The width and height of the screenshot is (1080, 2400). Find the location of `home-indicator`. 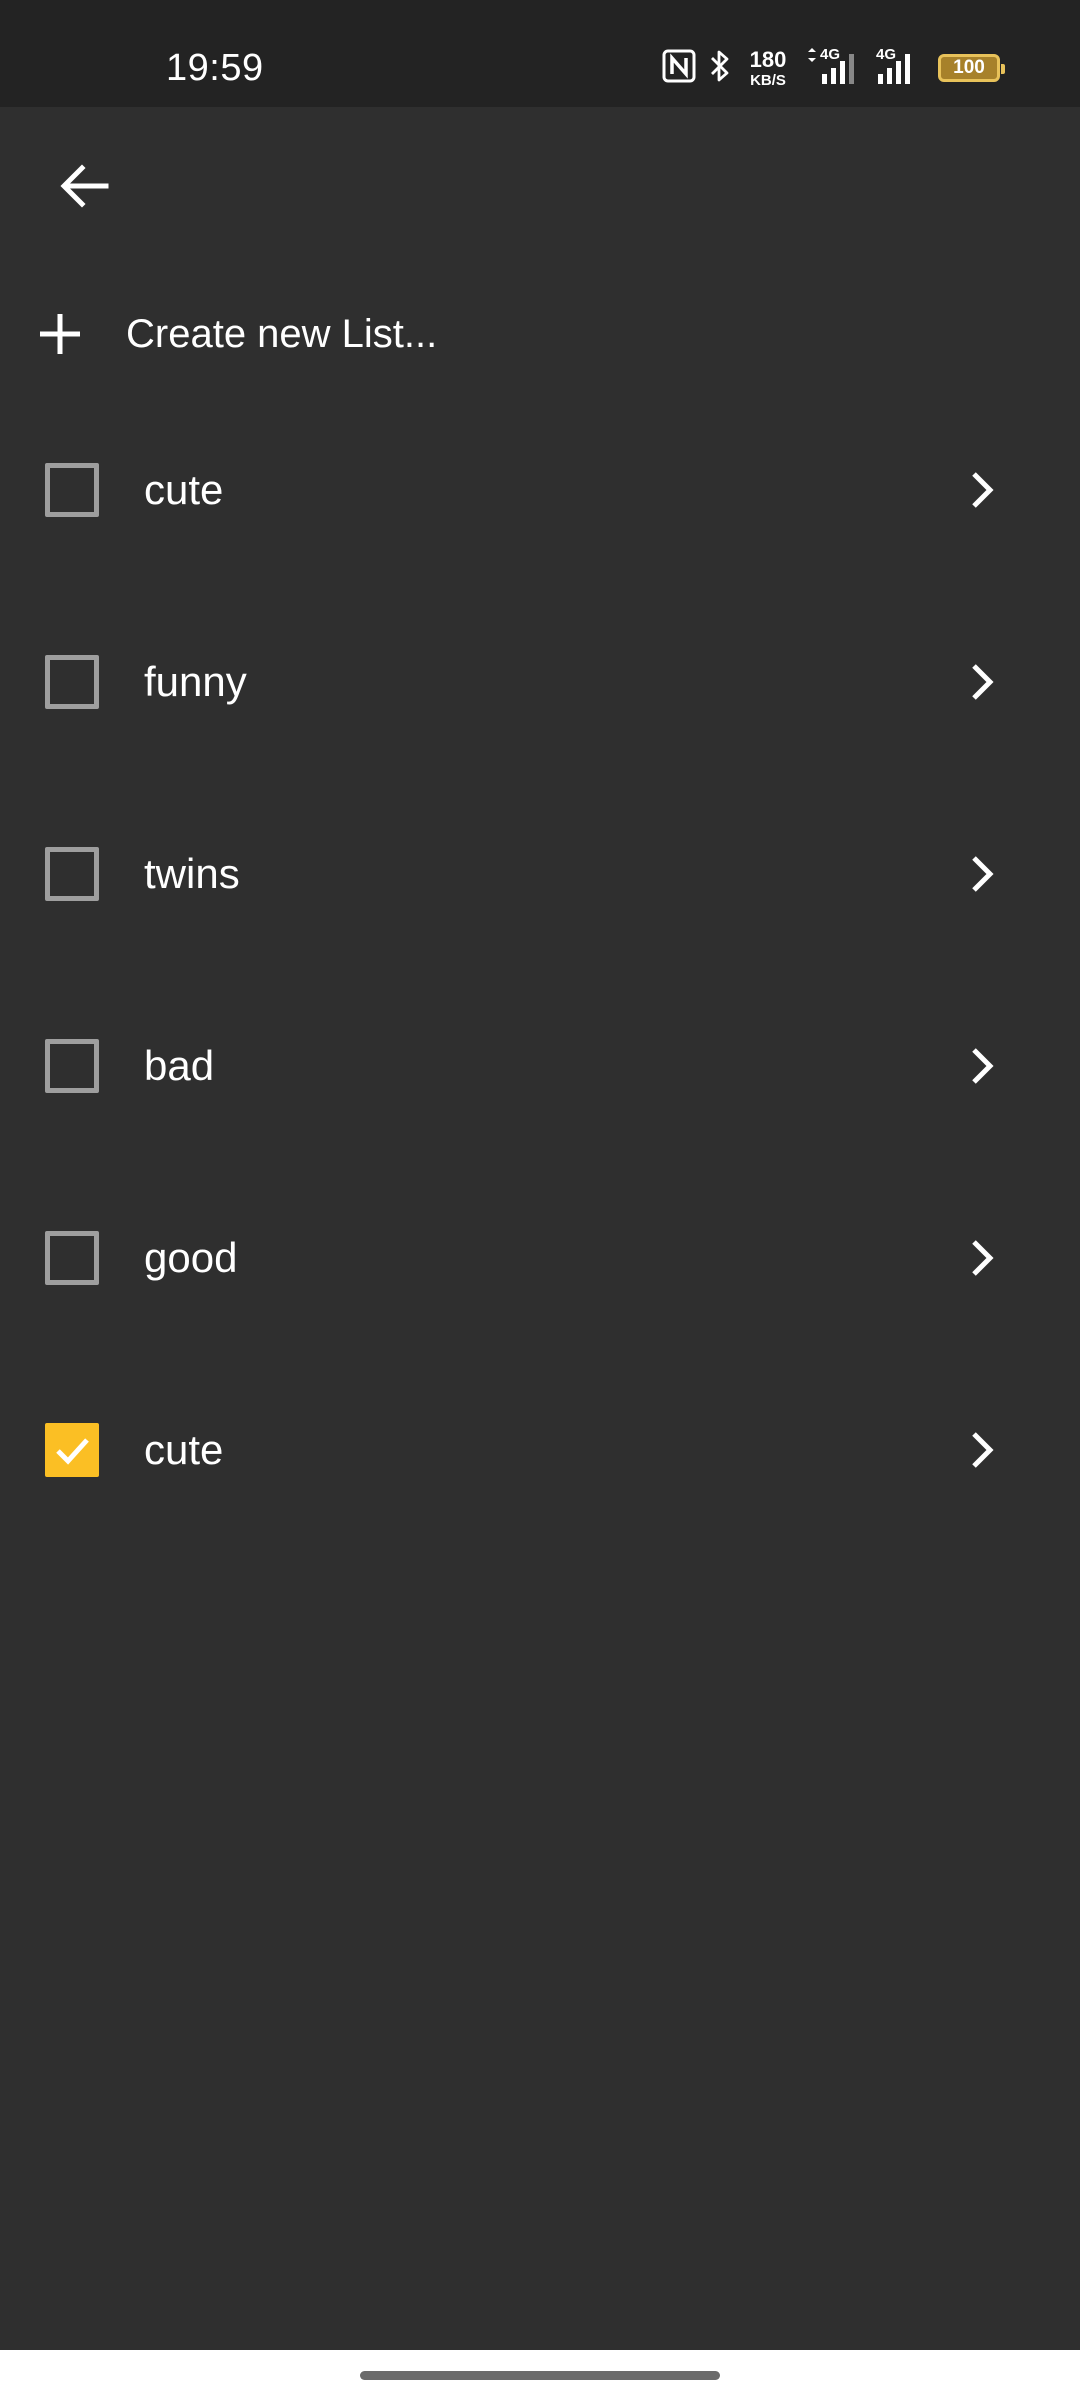

home-indicator is located at coordinates (540, 2375).